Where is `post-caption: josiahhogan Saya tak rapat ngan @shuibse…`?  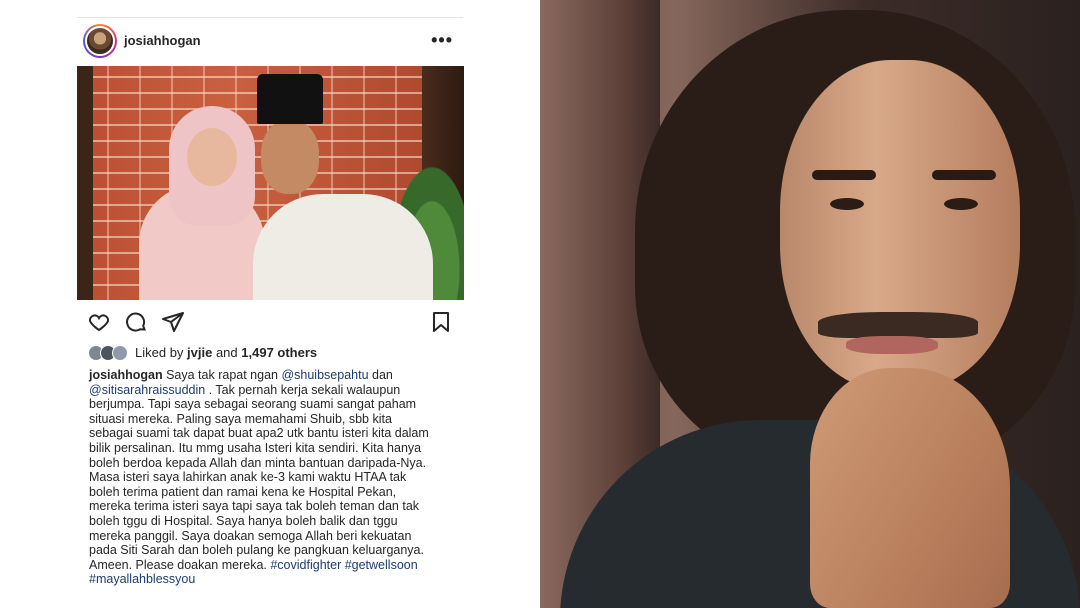
post-caption: josiahhogan Saya tak rapat ngan @shuibse… is located at coordinates (275, 477).